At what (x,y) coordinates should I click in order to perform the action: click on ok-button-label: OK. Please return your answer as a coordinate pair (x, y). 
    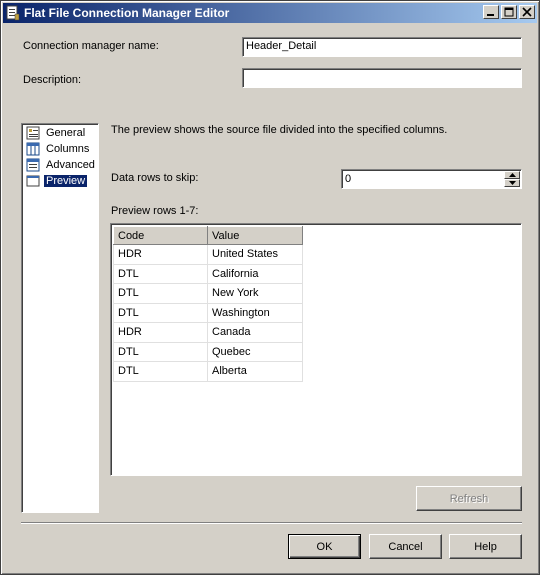
    Looking at the image, I should click on (324, 546).